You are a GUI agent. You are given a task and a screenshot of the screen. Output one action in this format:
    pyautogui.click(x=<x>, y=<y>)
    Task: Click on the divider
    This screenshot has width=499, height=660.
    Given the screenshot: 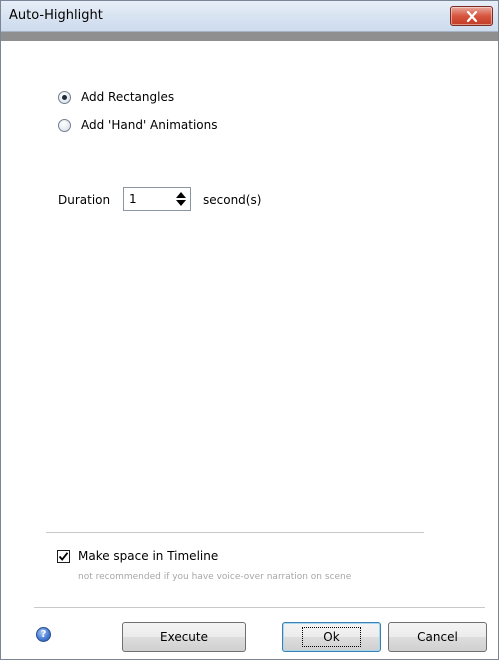 What is the action you would take?
    pyautogui.click(x=235, y=532)
    